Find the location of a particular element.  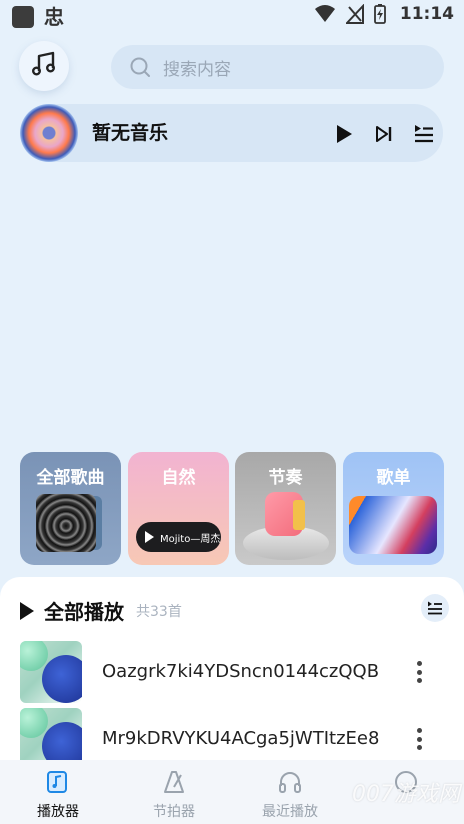

clock: 11:14 is located at coordinates (426, 14).